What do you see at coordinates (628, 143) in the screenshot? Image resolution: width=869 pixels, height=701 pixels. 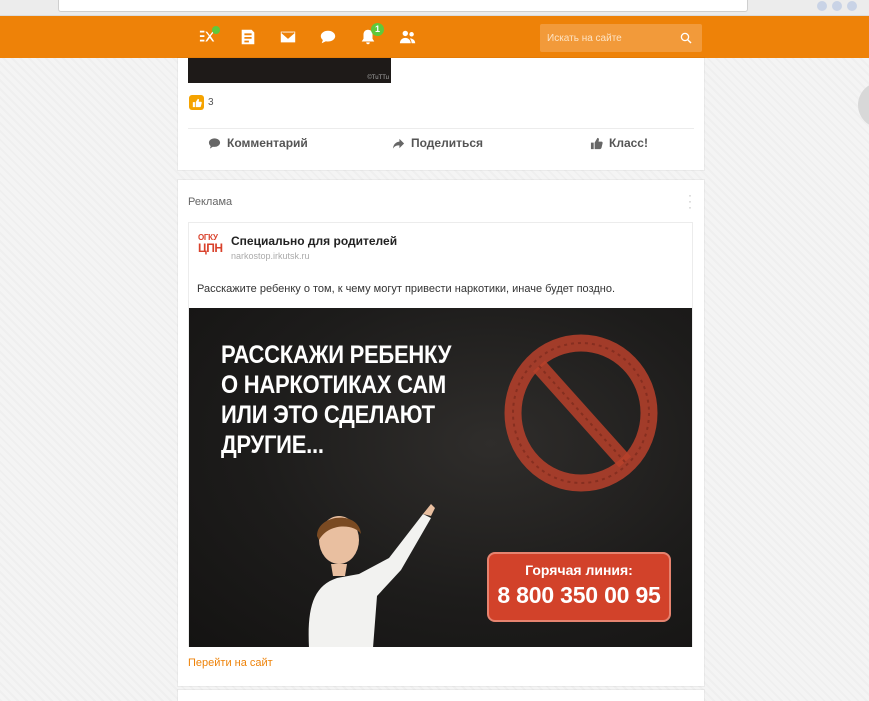 I see `class-label: Класс!` at bounding box center [628, 143].